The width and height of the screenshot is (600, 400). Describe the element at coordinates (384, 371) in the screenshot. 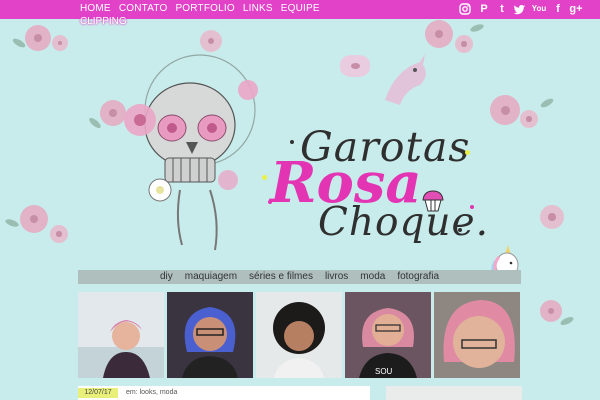

I see `svg-text: SOU` at that location.